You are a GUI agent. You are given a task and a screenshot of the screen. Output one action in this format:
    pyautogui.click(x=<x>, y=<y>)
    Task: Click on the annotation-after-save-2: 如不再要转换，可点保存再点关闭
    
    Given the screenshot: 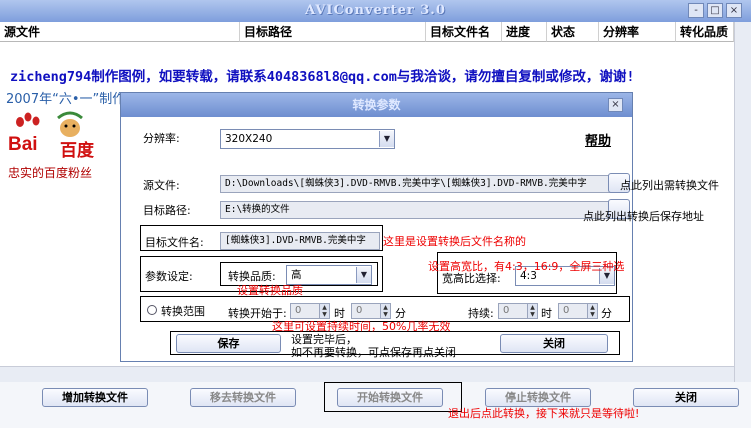 What is the action you would take?
    pyautogui.click(x=373, y=352)
    